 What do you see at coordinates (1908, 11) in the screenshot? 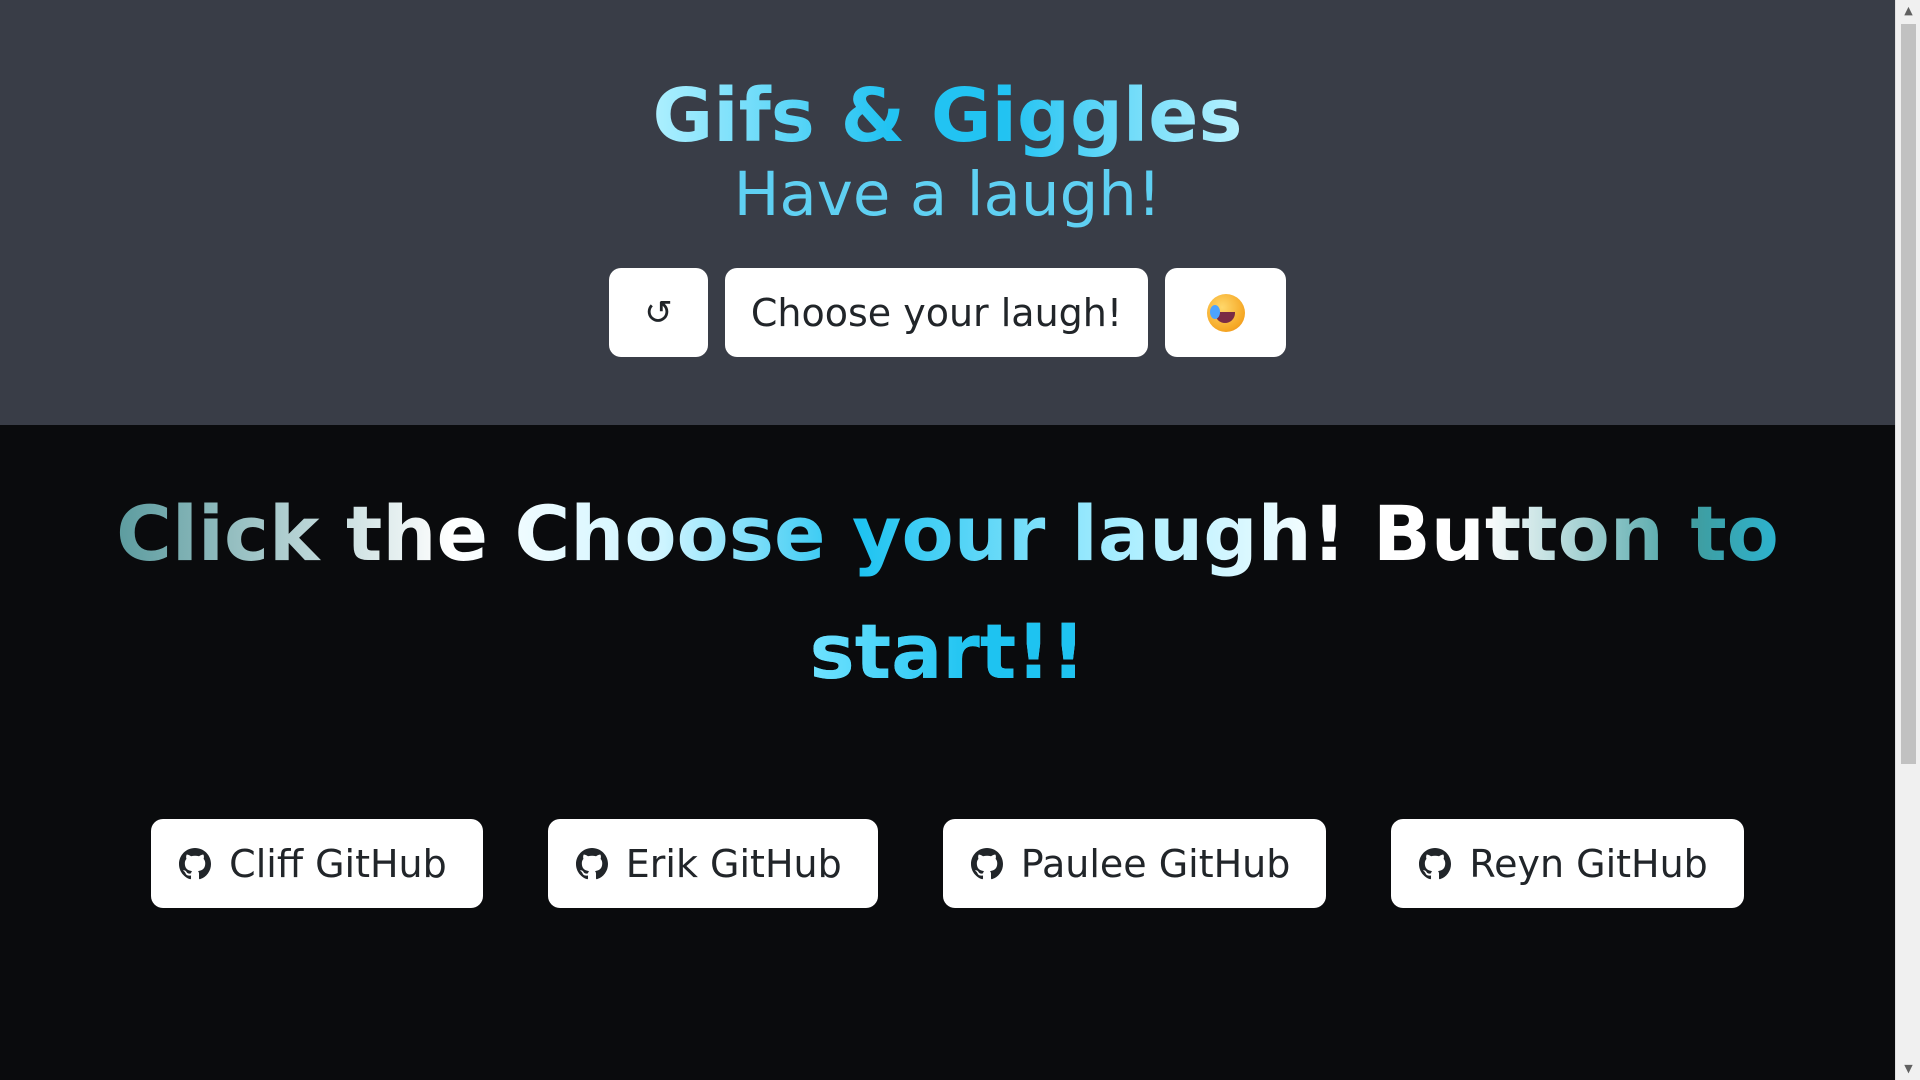
I see `scroll-up-arrow-icon: ▲` at bounding box center [1908, 11].